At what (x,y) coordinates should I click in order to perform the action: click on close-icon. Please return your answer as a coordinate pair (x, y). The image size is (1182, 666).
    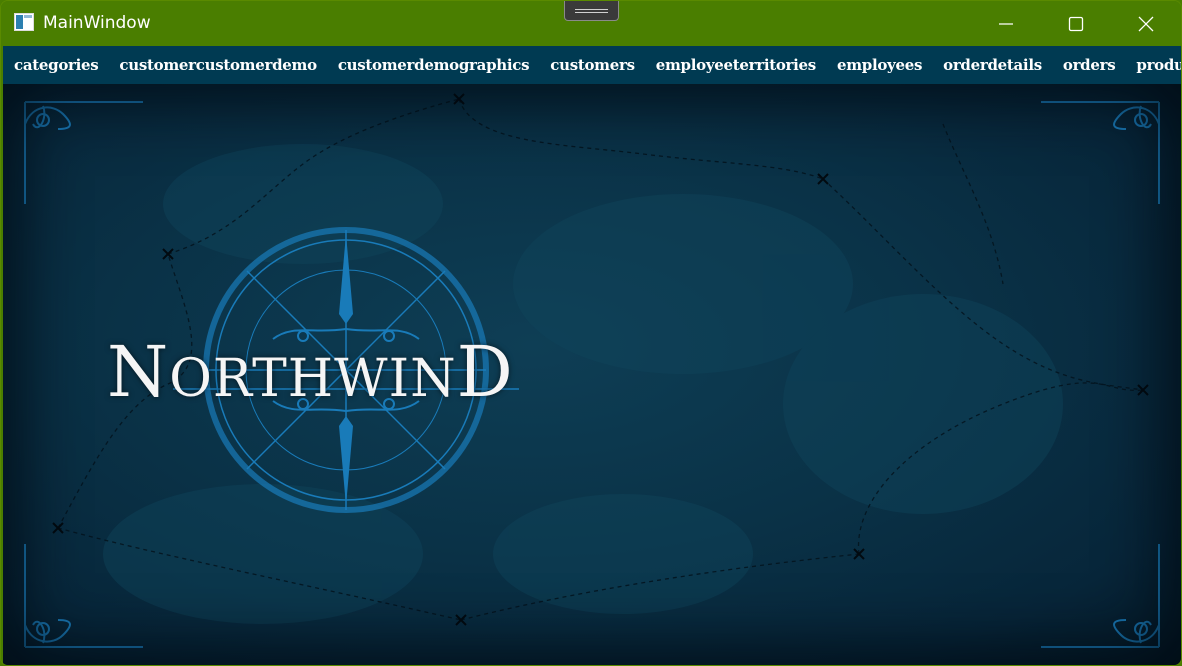
    Looking at the image, I should click on (1146, 23).